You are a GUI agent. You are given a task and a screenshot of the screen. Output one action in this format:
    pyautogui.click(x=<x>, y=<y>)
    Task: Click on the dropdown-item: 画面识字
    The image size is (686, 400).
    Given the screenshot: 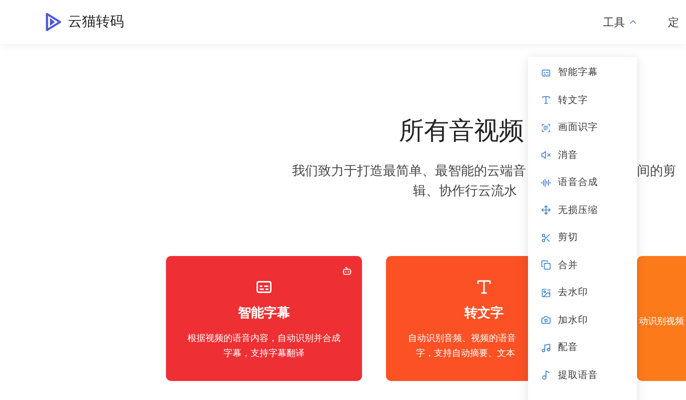 What is the action you would take?
    pyautogui.click(x=582, y=128)
    